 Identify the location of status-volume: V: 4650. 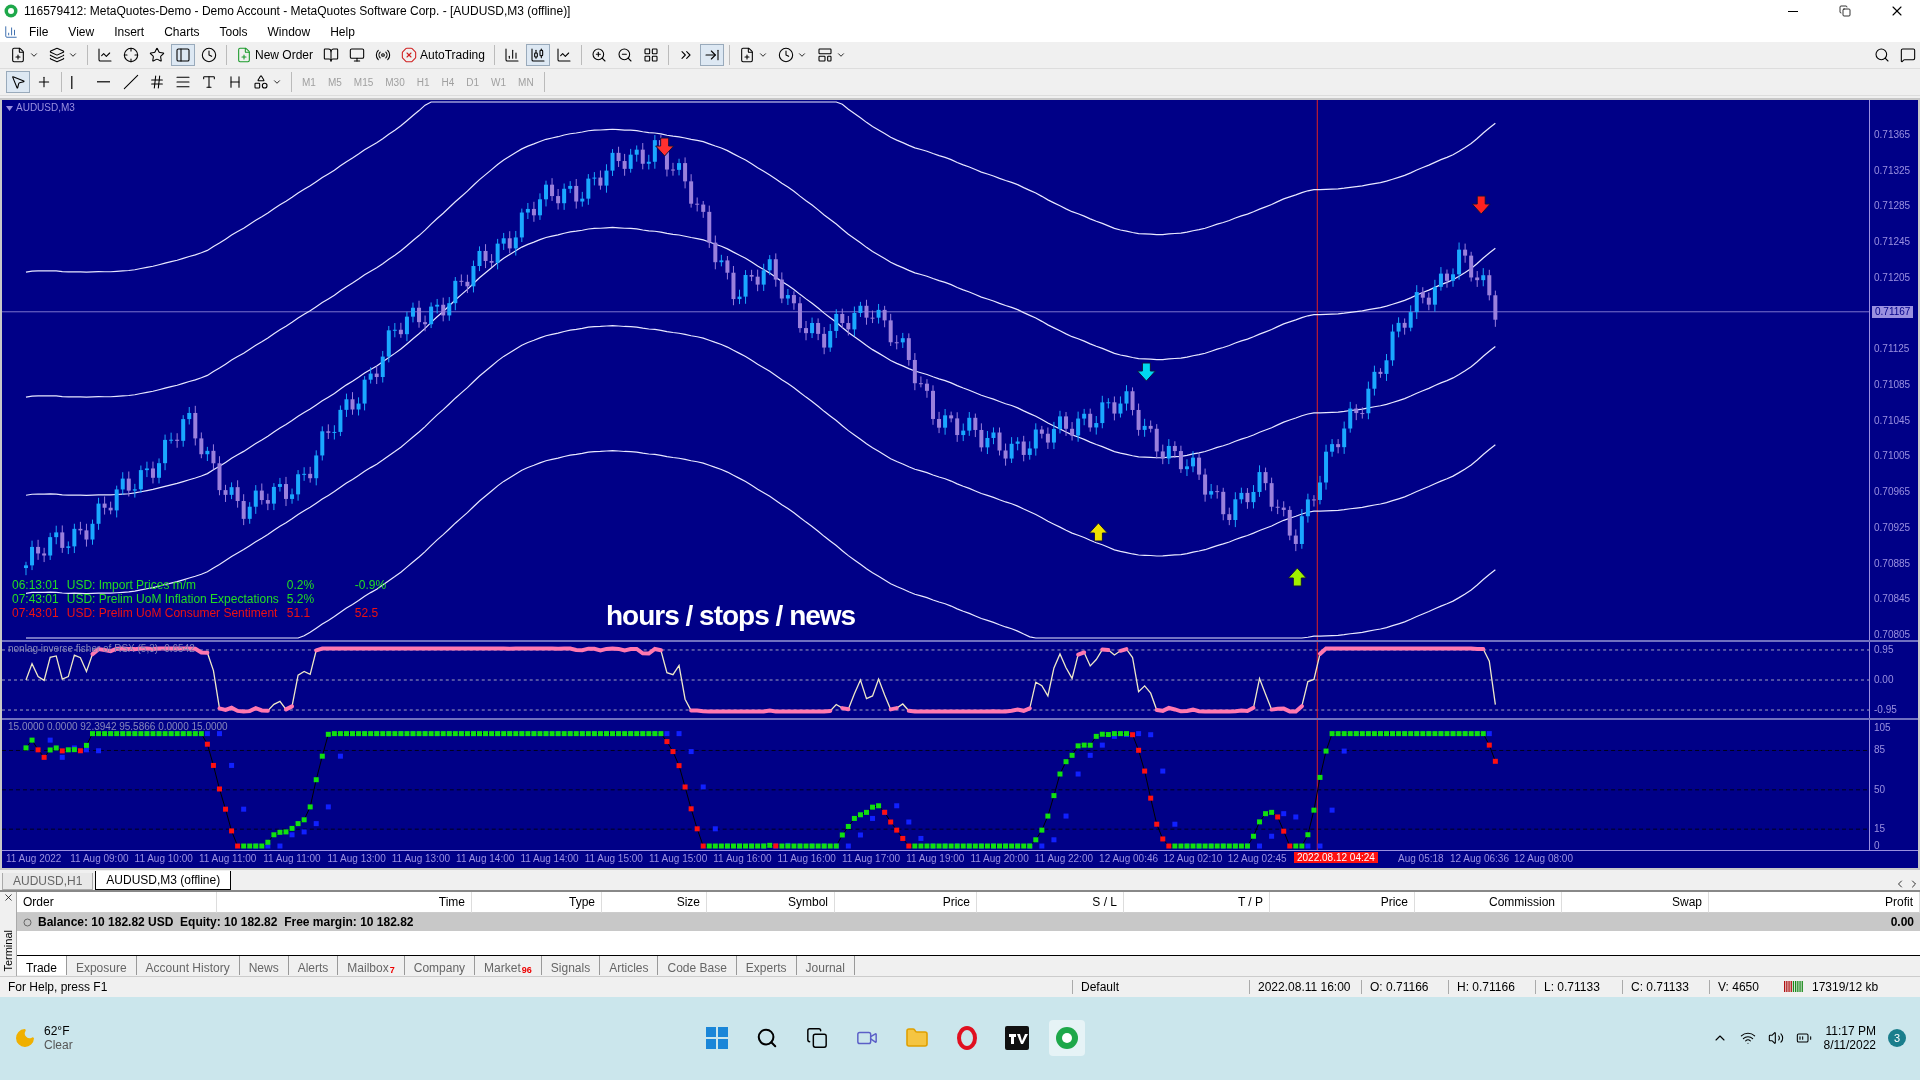
(1742, 986).